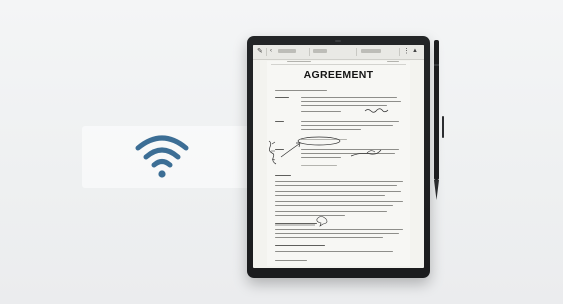 The image size is (563, 304). I want to click on wifi-icon, so click(162, 156).